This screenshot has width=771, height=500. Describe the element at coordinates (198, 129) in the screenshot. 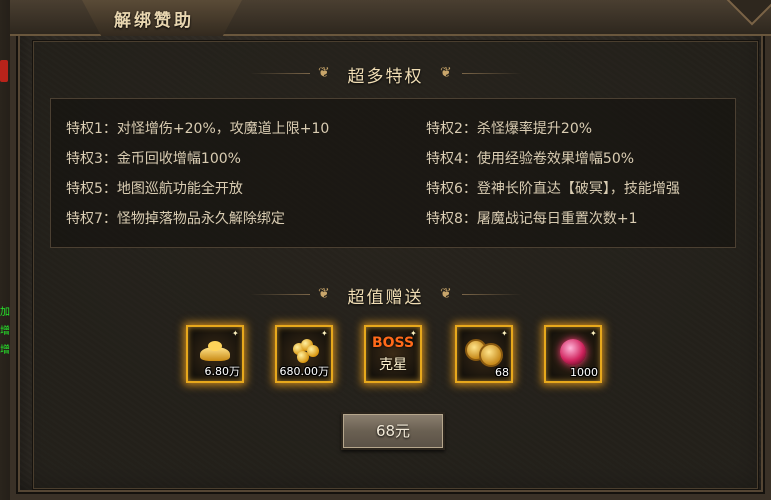

I see `privilege-item: 特权1：对怪增伤+20%，攻魔道上限+10` at that location.